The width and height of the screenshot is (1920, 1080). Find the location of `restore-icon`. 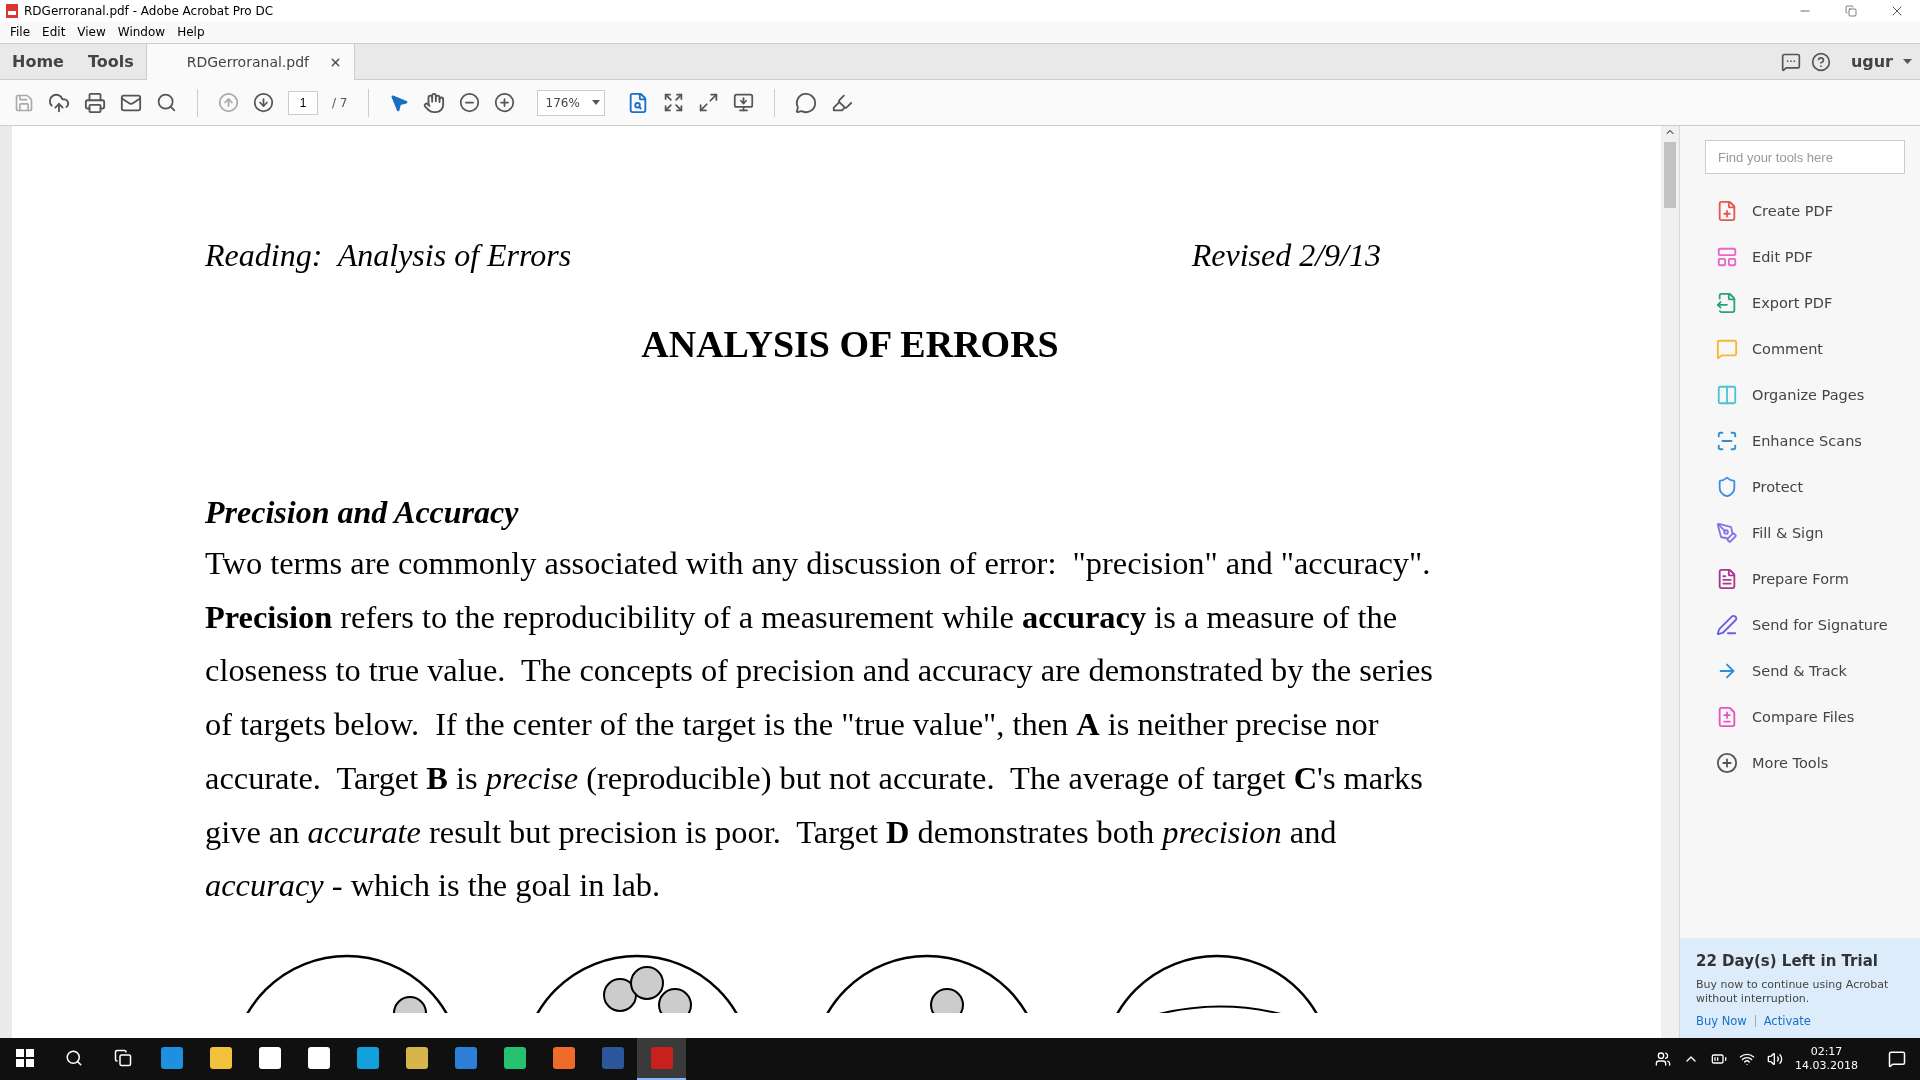

restore-icon is located at coordinates (1851, 11).